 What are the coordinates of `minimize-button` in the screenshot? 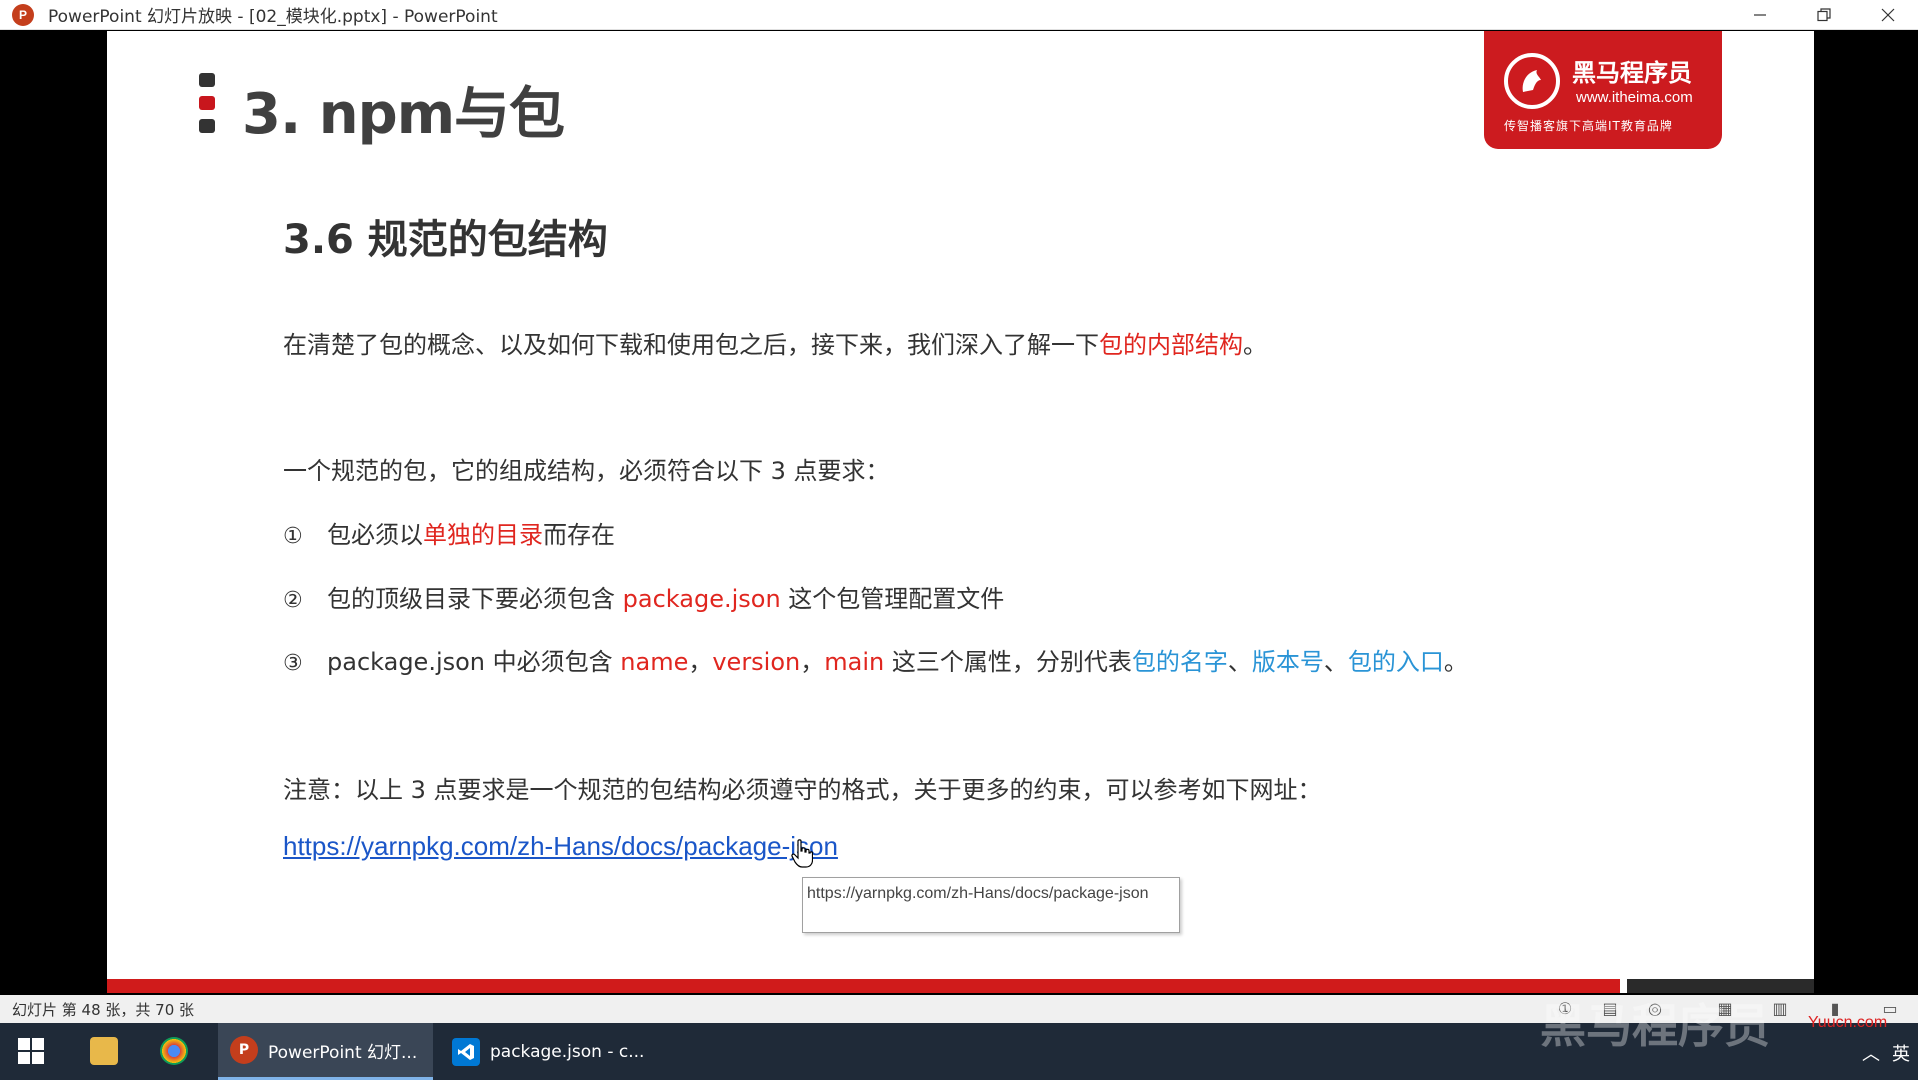 It's located at (1760, 15).